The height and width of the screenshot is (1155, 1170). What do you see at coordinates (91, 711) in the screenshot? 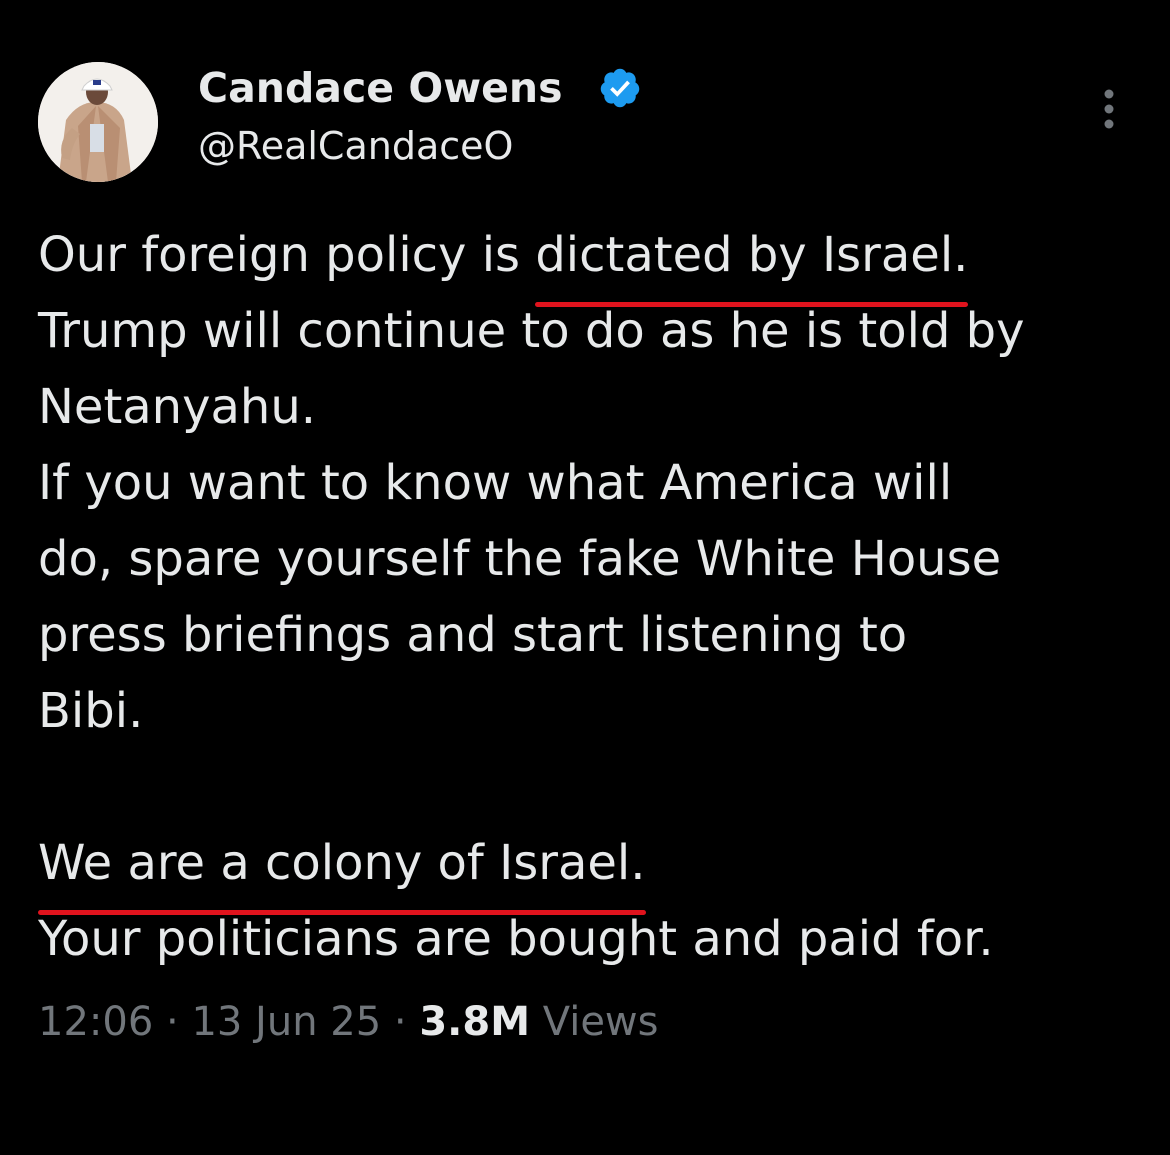
I see `tweet-line: Bibi.` at bounding box center [91, 711].